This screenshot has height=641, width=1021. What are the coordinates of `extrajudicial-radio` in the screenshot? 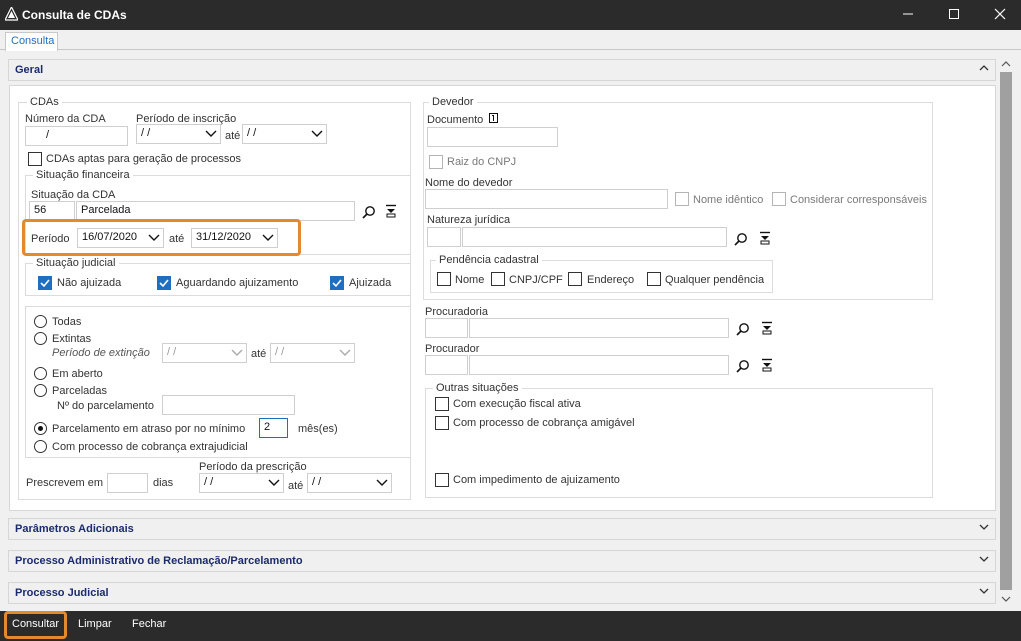 It's located at (40, 446).